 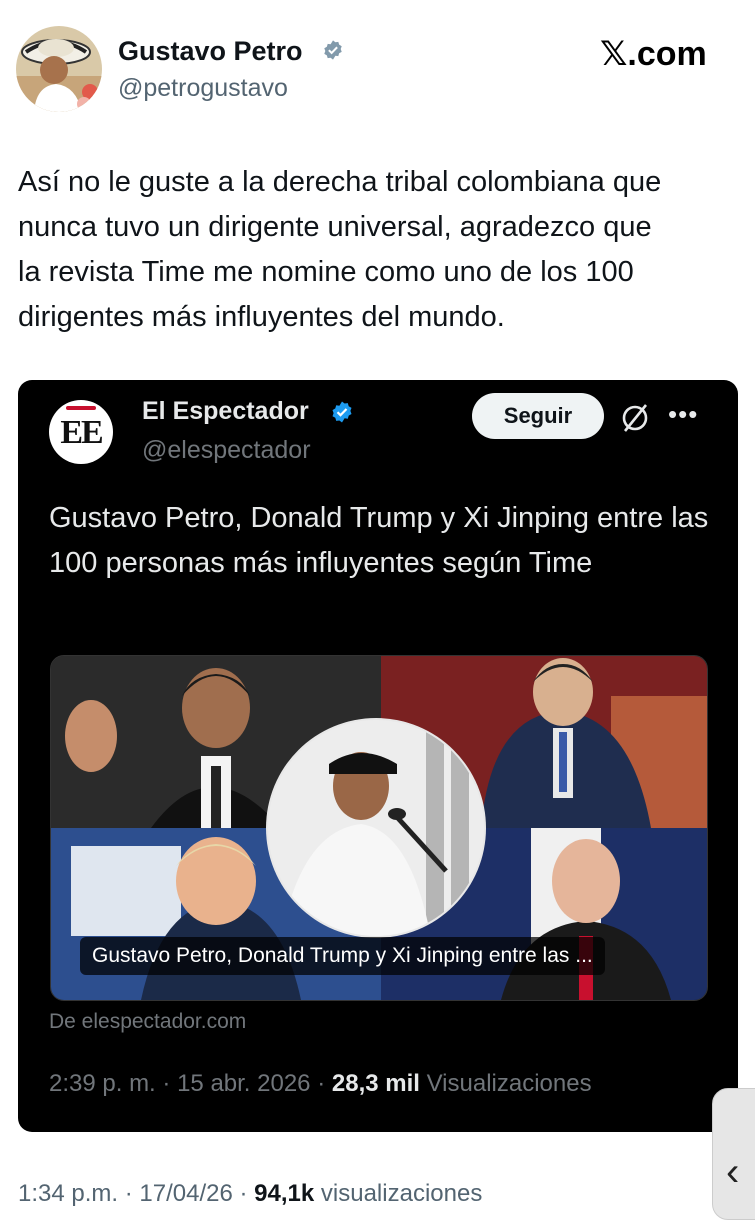 What do you see at coordinates (635, 418) in the screenshot?
I see `grok-icon` at bounding box center [635, 418].